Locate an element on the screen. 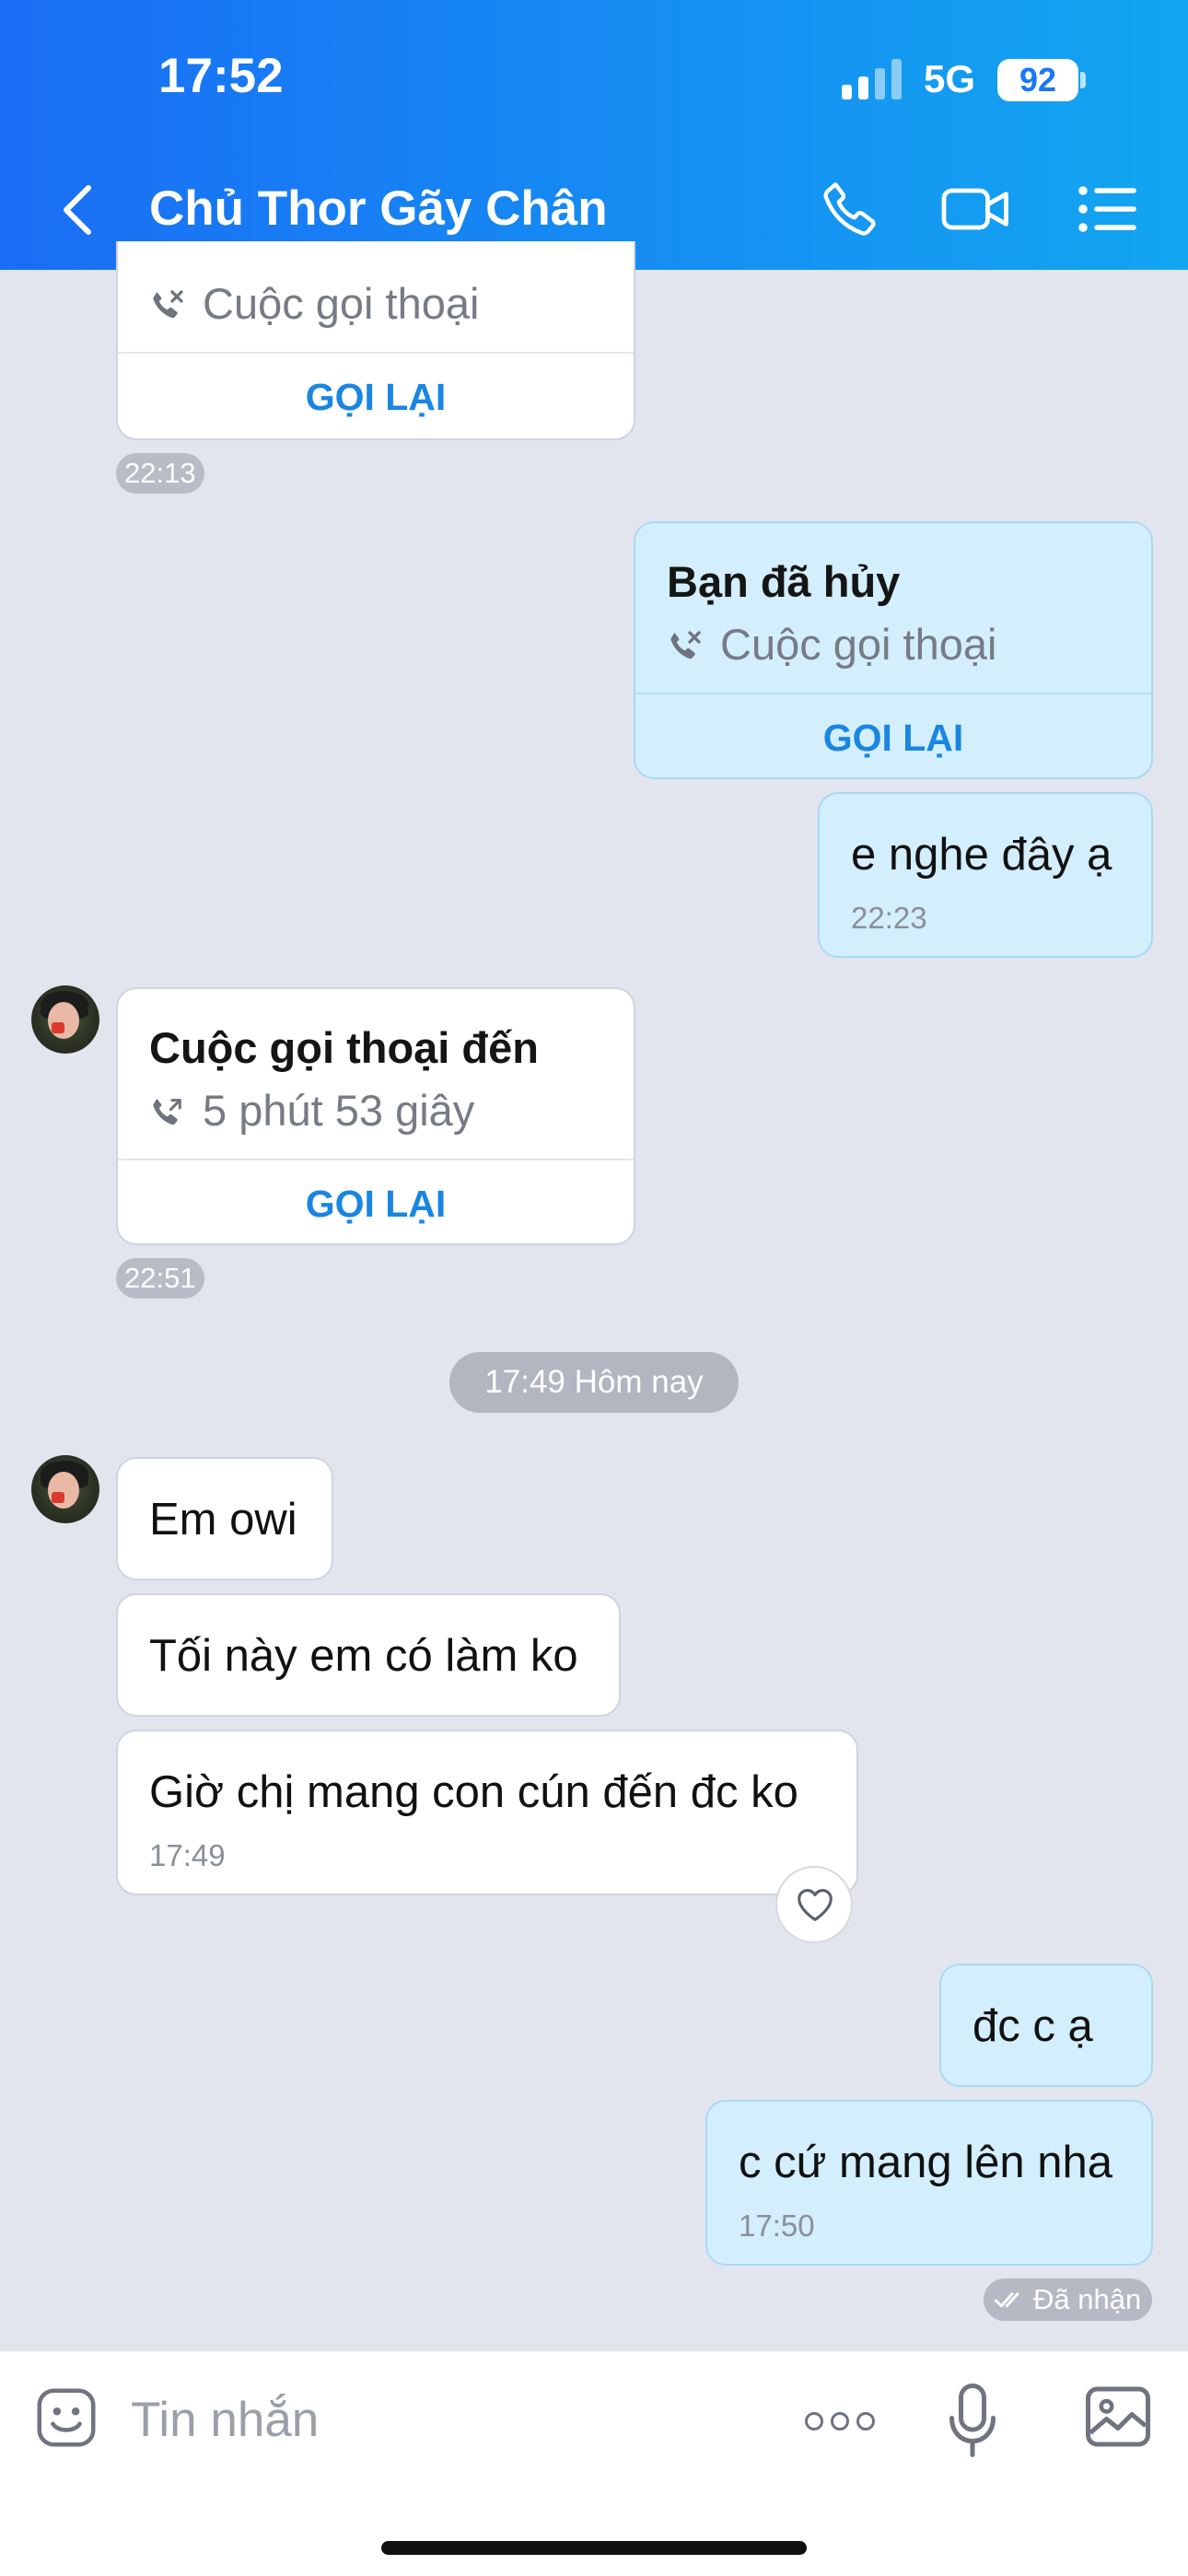 This screenshot has width=1188, height=2576. call-card-sent: Bạn đã hủy Cuộc gọi thoại GỌI LẠI is located at coordinates (893, 650).